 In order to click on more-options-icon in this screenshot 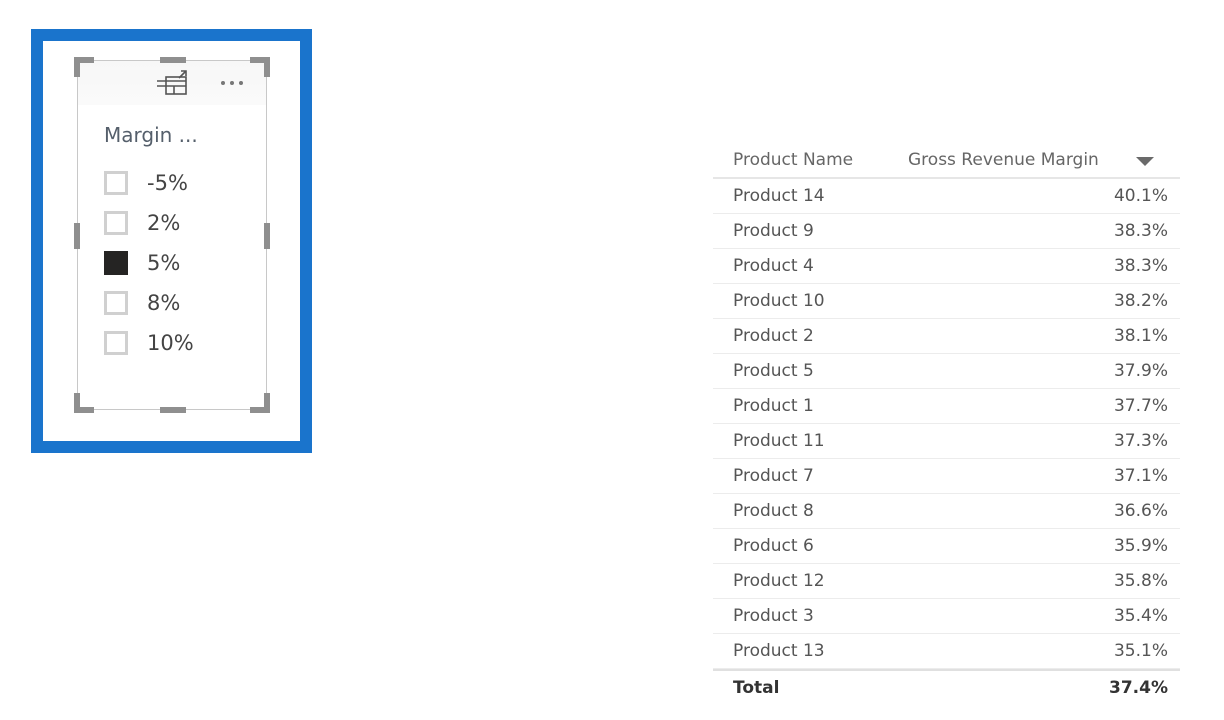, I will do `click(232, 83)`.